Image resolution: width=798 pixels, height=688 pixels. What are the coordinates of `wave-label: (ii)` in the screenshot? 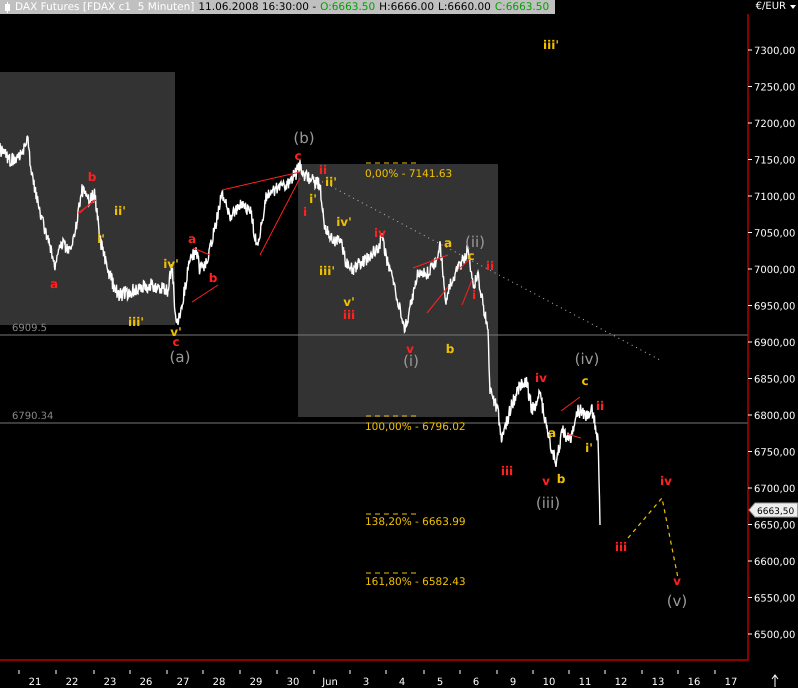 It's located at (475, 242).